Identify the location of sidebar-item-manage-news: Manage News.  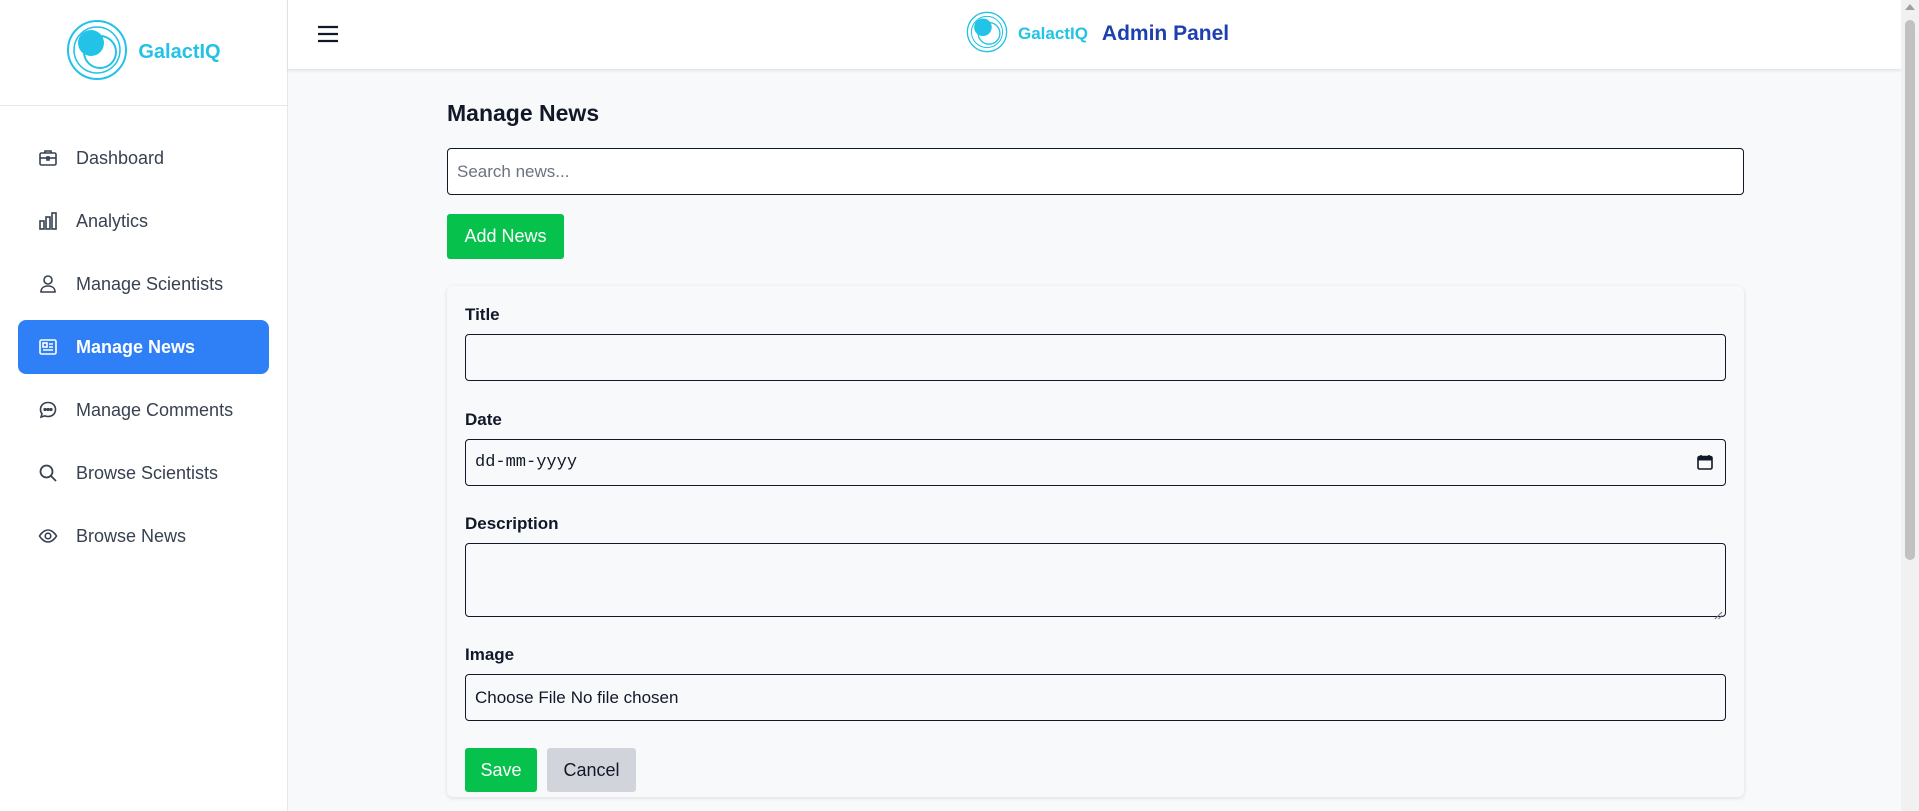
(143, 347).